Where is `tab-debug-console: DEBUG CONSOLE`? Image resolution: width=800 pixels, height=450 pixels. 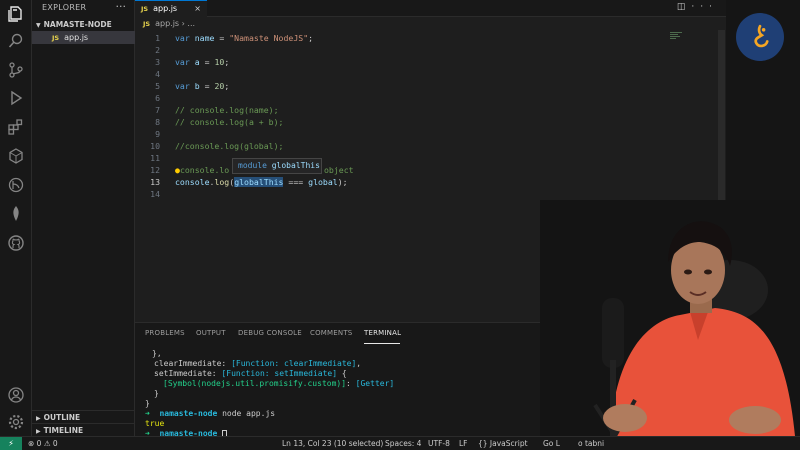 tab-debug-console: DEBUG CONSOLE is located at coordinates (270, 333).